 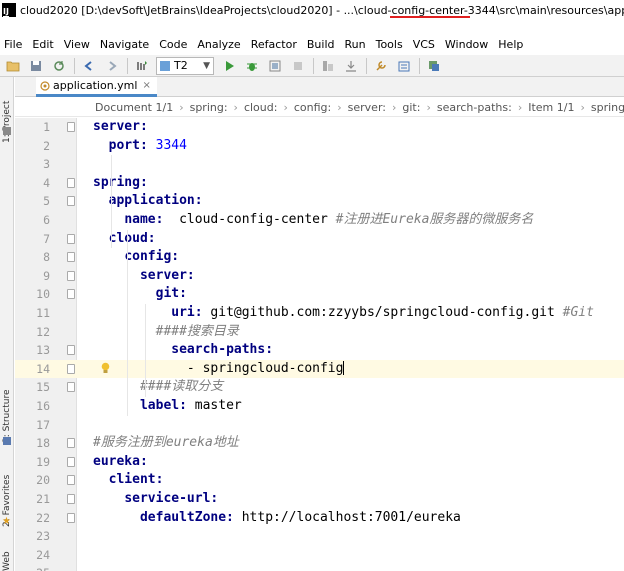 I want to click on code-line: 24, so click(x=319, y=555).